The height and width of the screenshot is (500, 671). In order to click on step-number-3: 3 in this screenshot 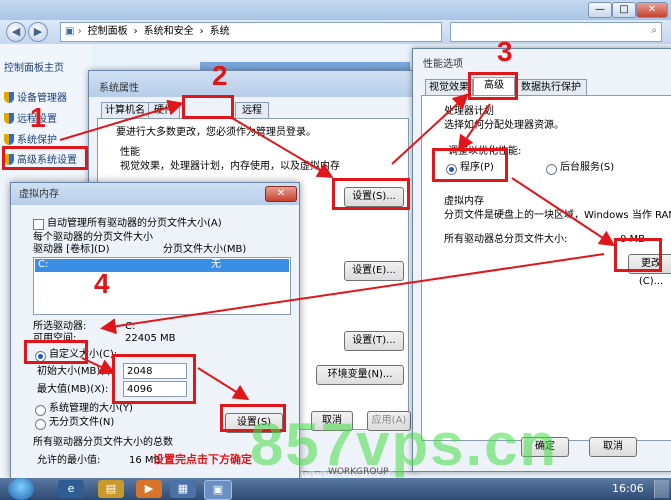, I will do `click(505, 51)`.